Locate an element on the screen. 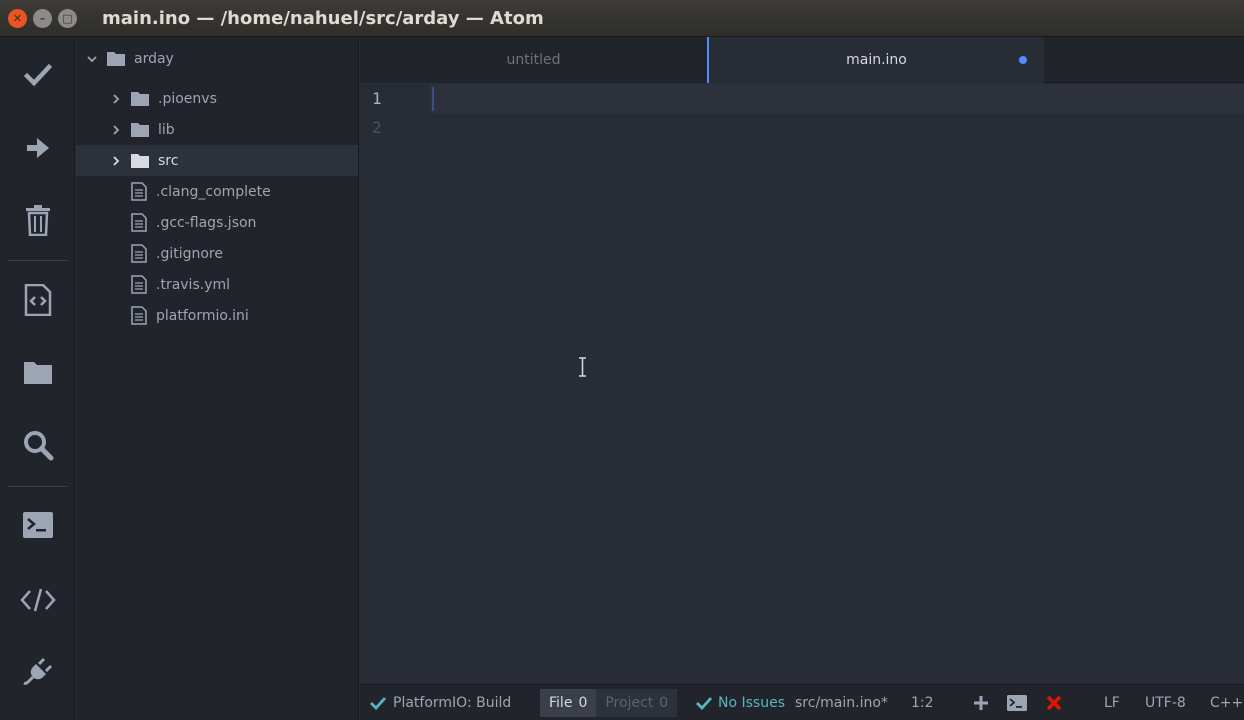 This screenshot has height=720, width=1244. tree-item-gcc-flags: .gcc-flags.json is located at coordinates (217, 222).